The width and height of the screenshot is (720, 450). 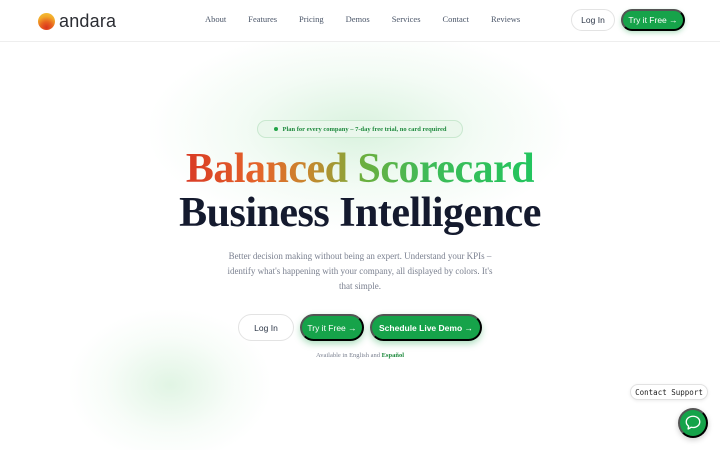 I want to click on language-availability: Available in English and Español, so click(x=360, y=355).